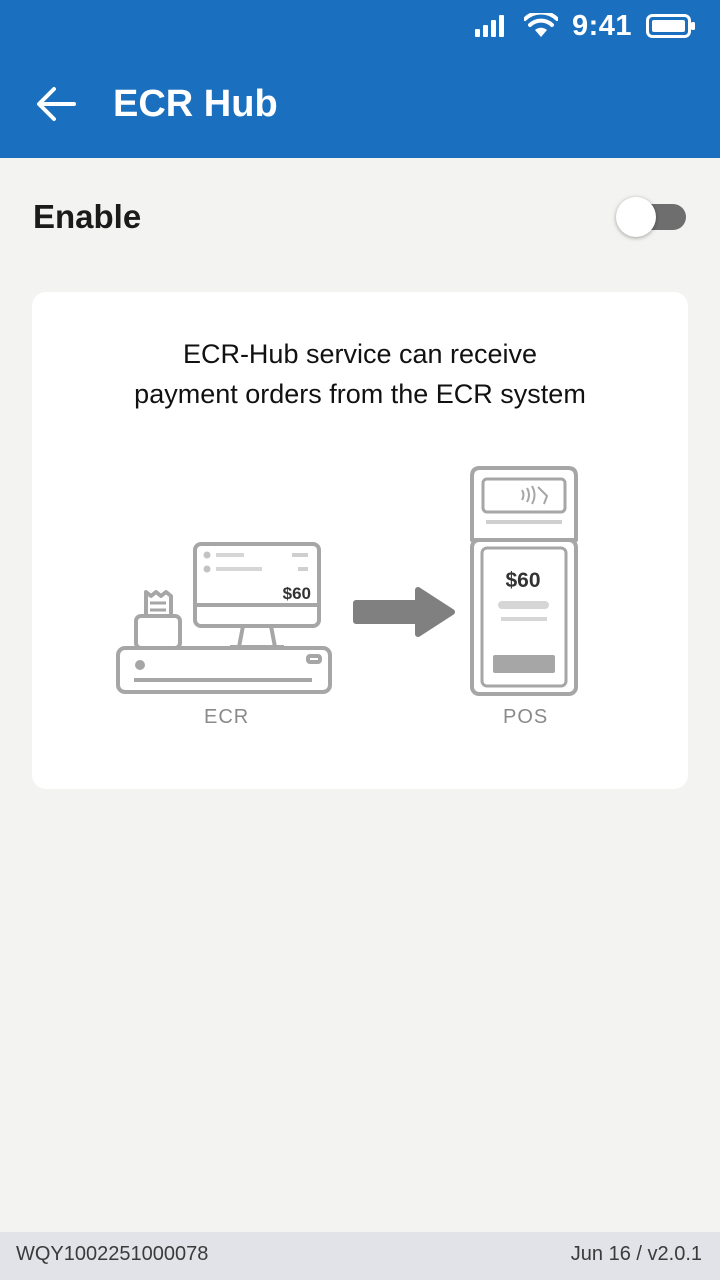 The image size is (720, 1280). I want to click on enable-toggle, so click(652, 217).